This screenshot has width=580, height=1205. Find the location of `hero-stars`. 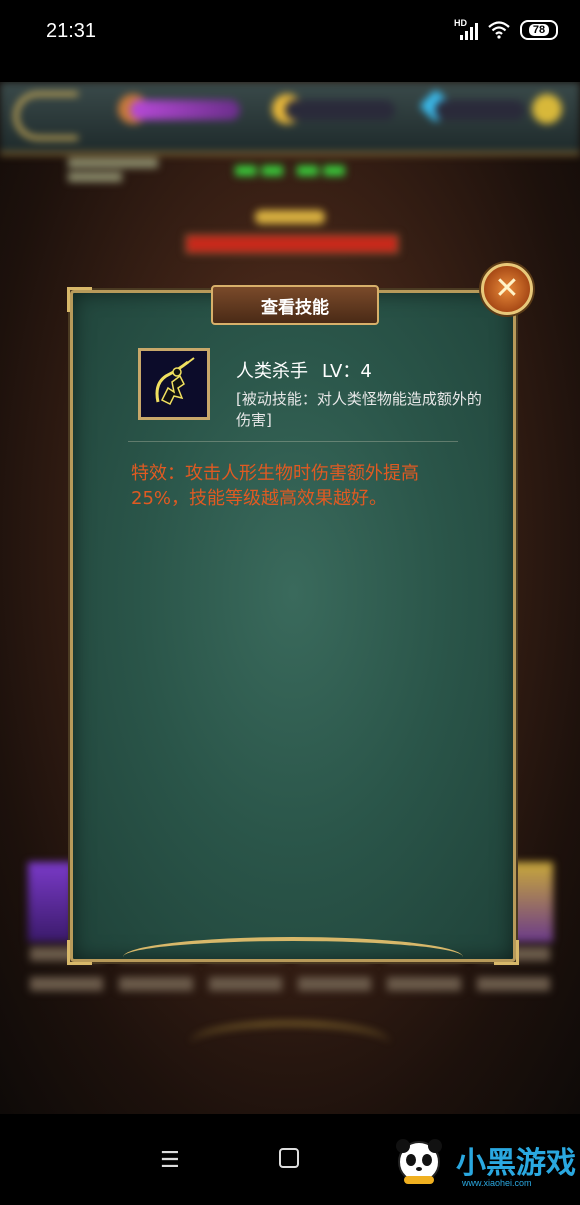

hero-stars is located at coordinates (290, 217).